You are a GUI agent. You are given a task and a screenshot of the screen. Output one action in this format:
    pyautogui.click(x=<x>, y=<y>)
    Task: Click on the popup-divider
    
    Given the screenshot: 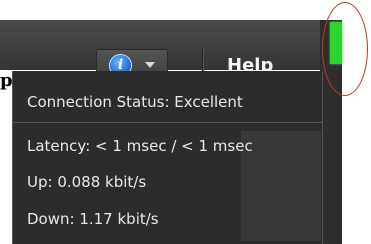 What is the action you would take?
    pyautogui.click(x=167, y=122)
    